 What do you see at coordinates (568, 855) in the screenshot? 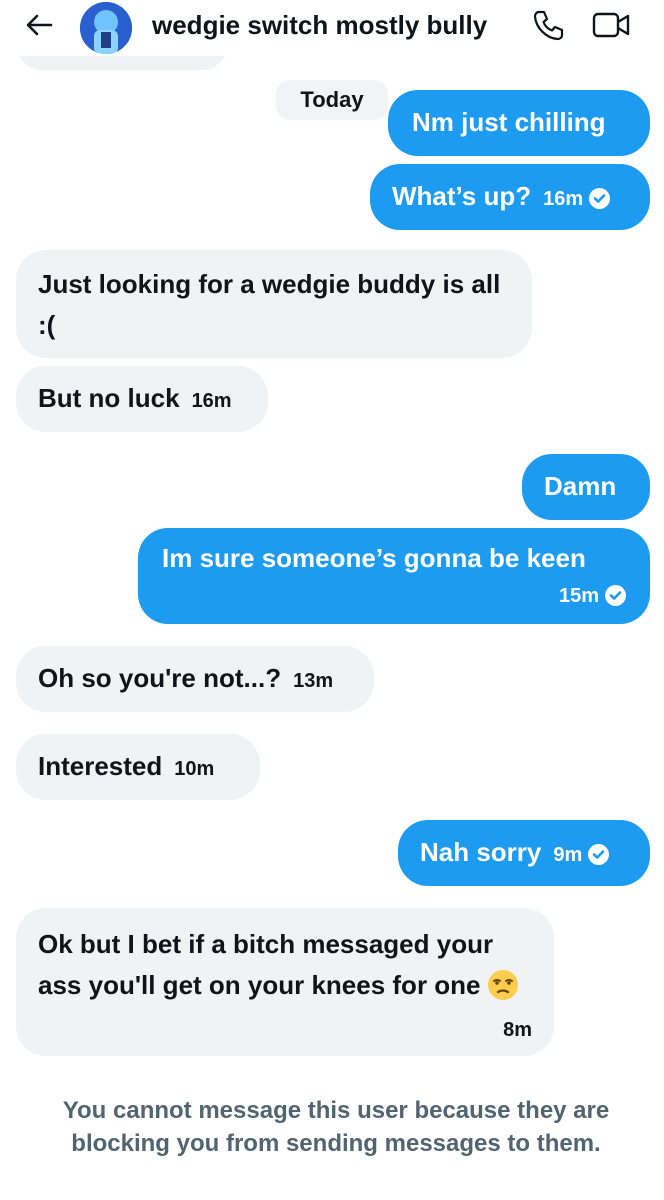
I see `time-label: 9m` at bounding box center [568, 855].